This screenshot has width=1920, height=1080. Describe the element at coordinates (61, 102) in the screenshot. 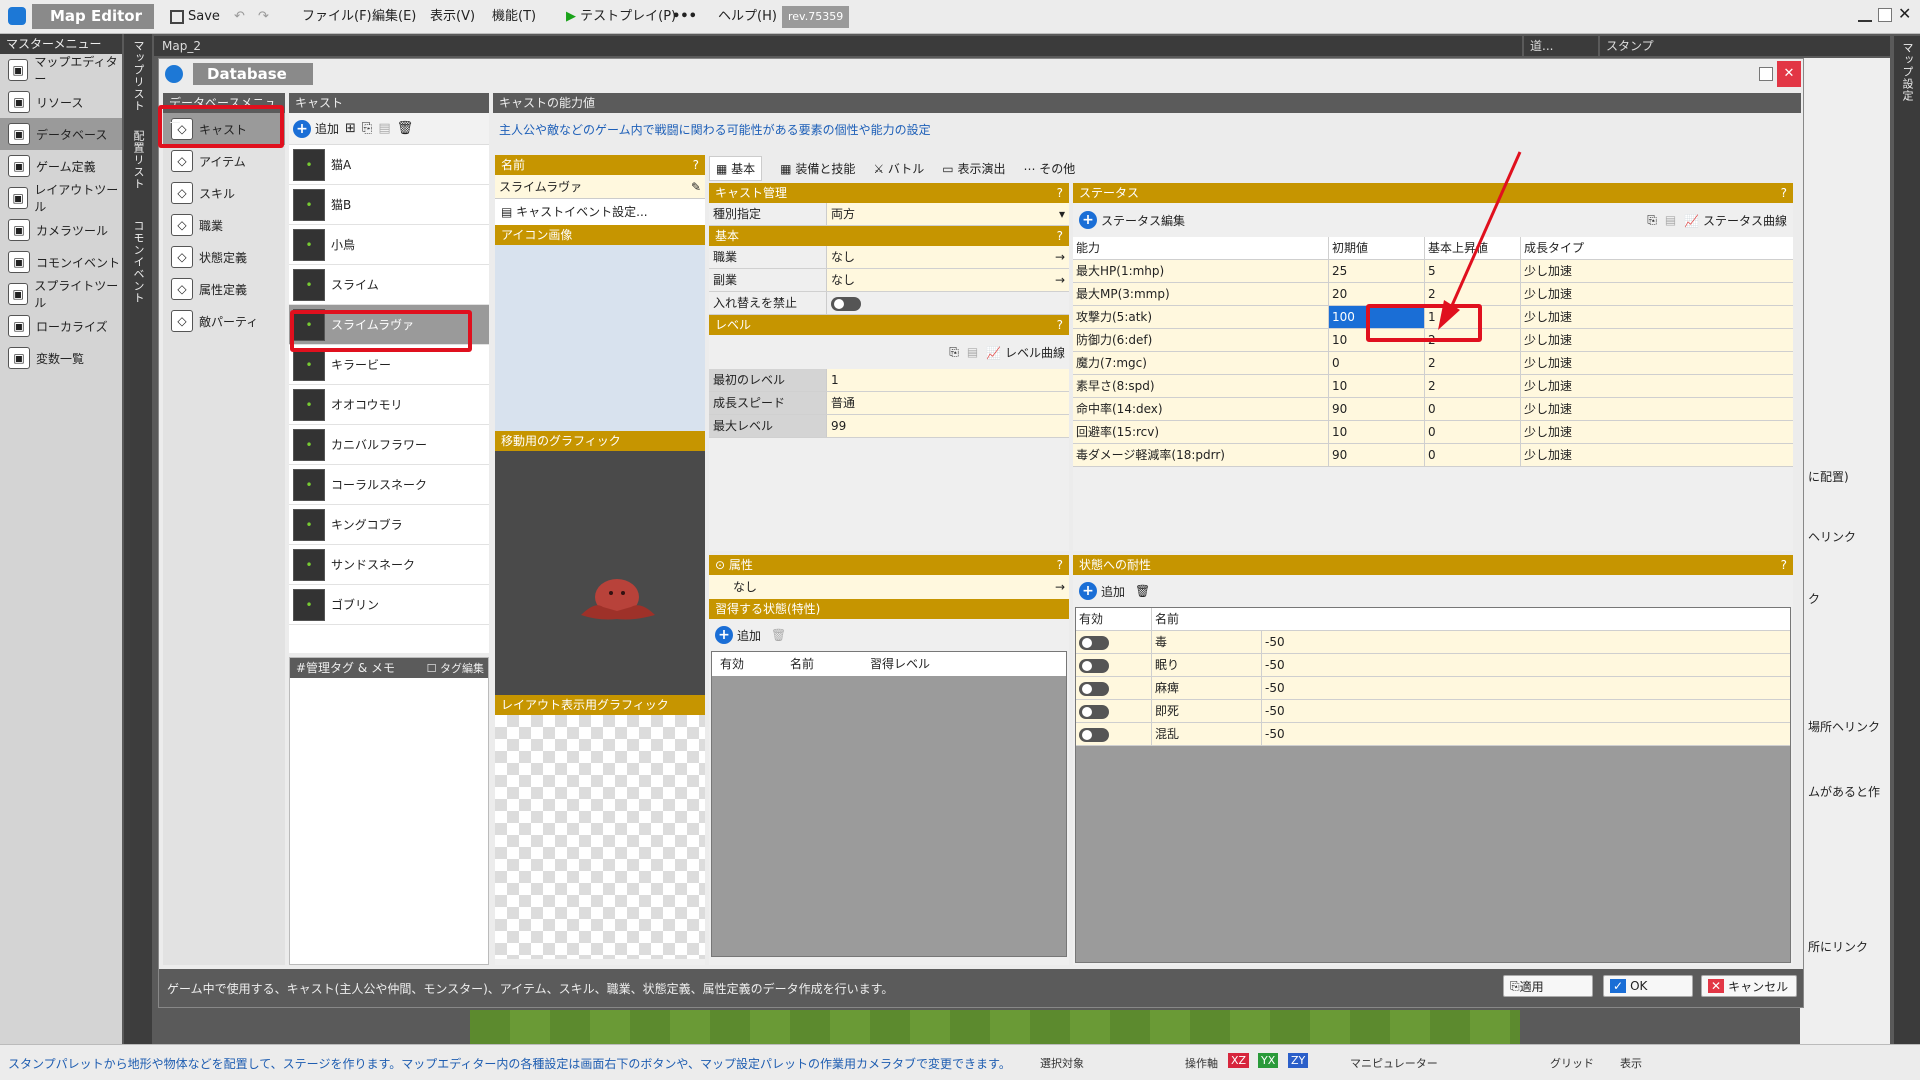

I see `master-item-1: ▣ リソース` at that location.